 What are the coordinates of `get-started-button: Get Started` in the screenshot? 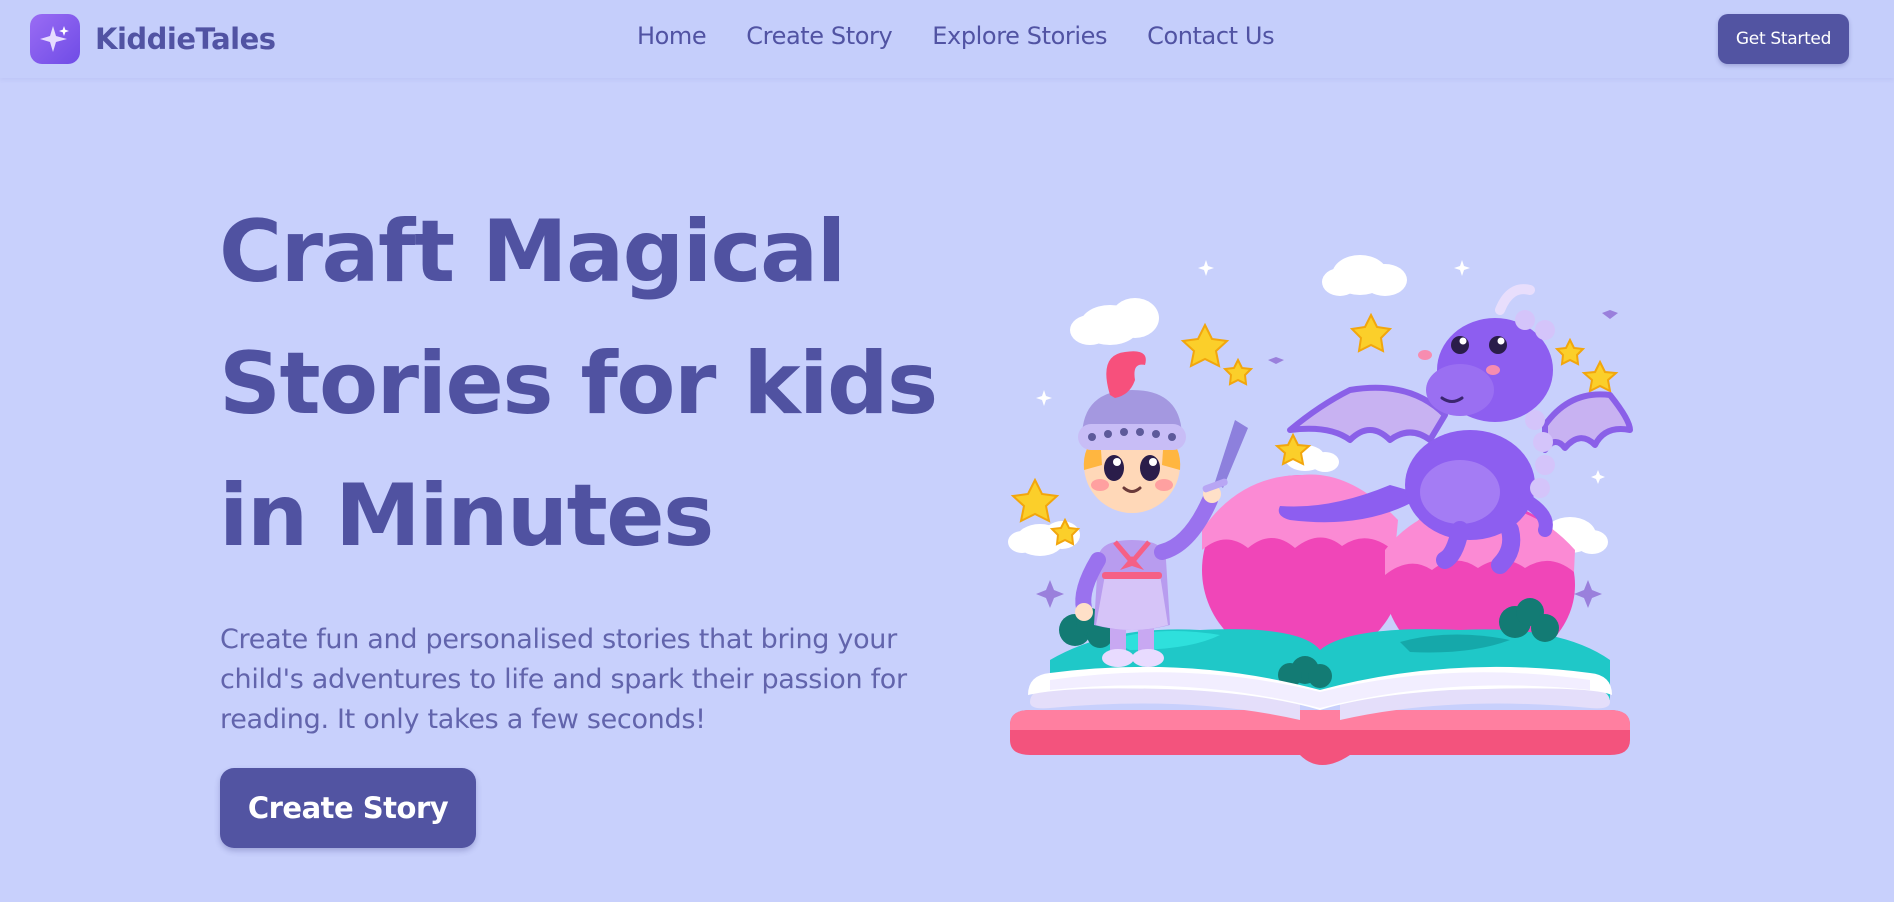 It's located at (1783, 39).